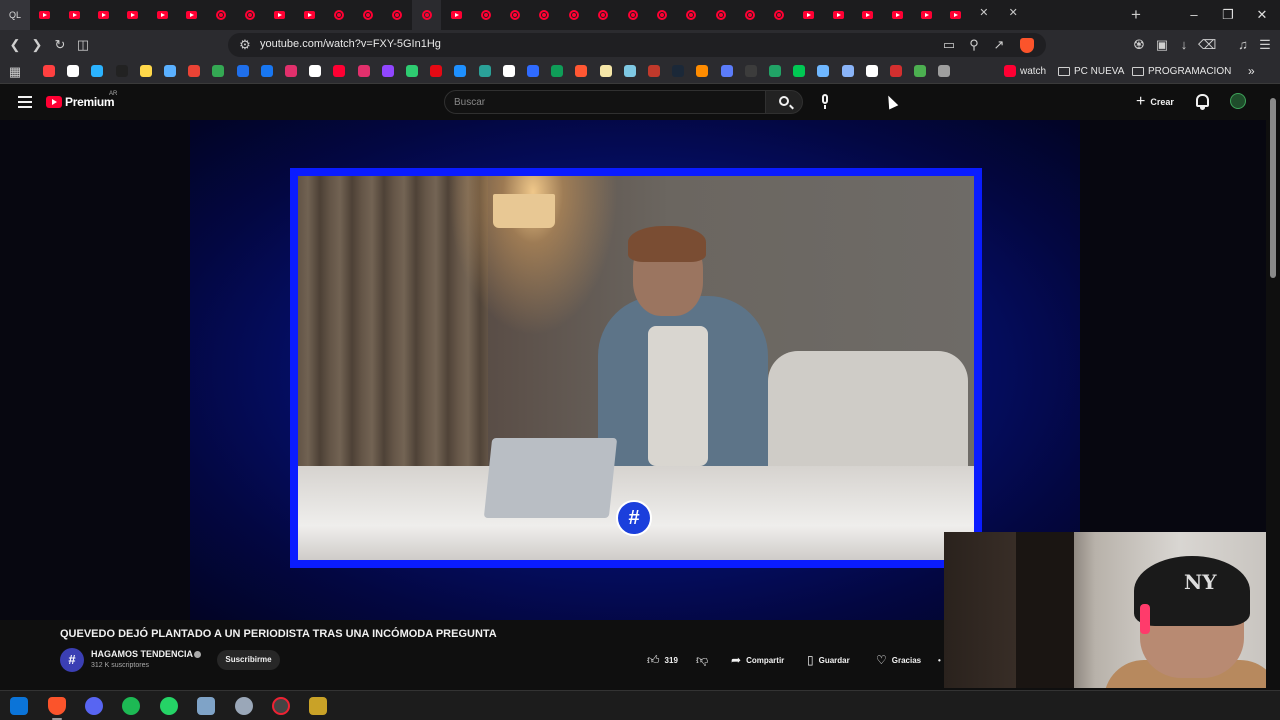 The width and height of the screenshot is (1280, 720). Describe the element at coordinates (1273, 188) in the screenshot. I see `scroll-thumb` at that location.